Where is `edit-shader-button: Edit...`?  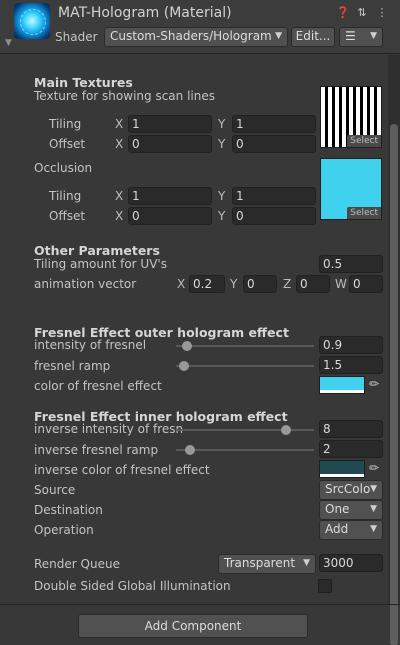
edit-shader-button: Edit... is located at coordinates (313, 37).